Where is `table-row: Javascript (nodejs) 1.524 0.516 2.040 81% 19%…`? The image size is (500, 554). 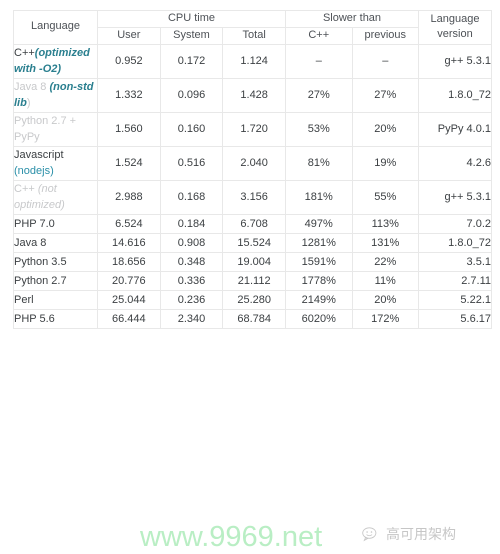 table-row: Javascript (nodejs) 1.524 0.516 2.040 81% 19%… is located at coordinates (252, 163).